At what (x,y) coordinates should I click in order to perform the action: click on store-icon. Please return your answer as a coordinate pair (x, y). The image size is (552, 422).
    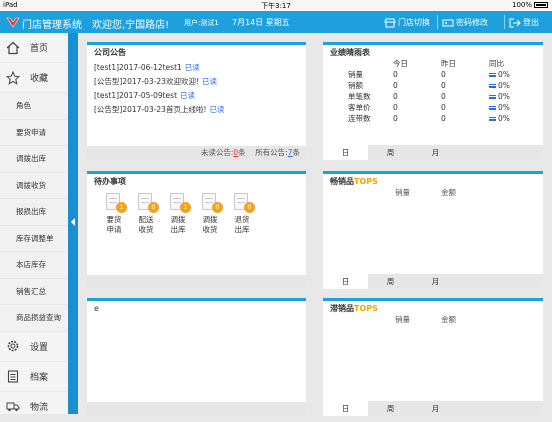
    Looking at the image, I should click on (390, 22).